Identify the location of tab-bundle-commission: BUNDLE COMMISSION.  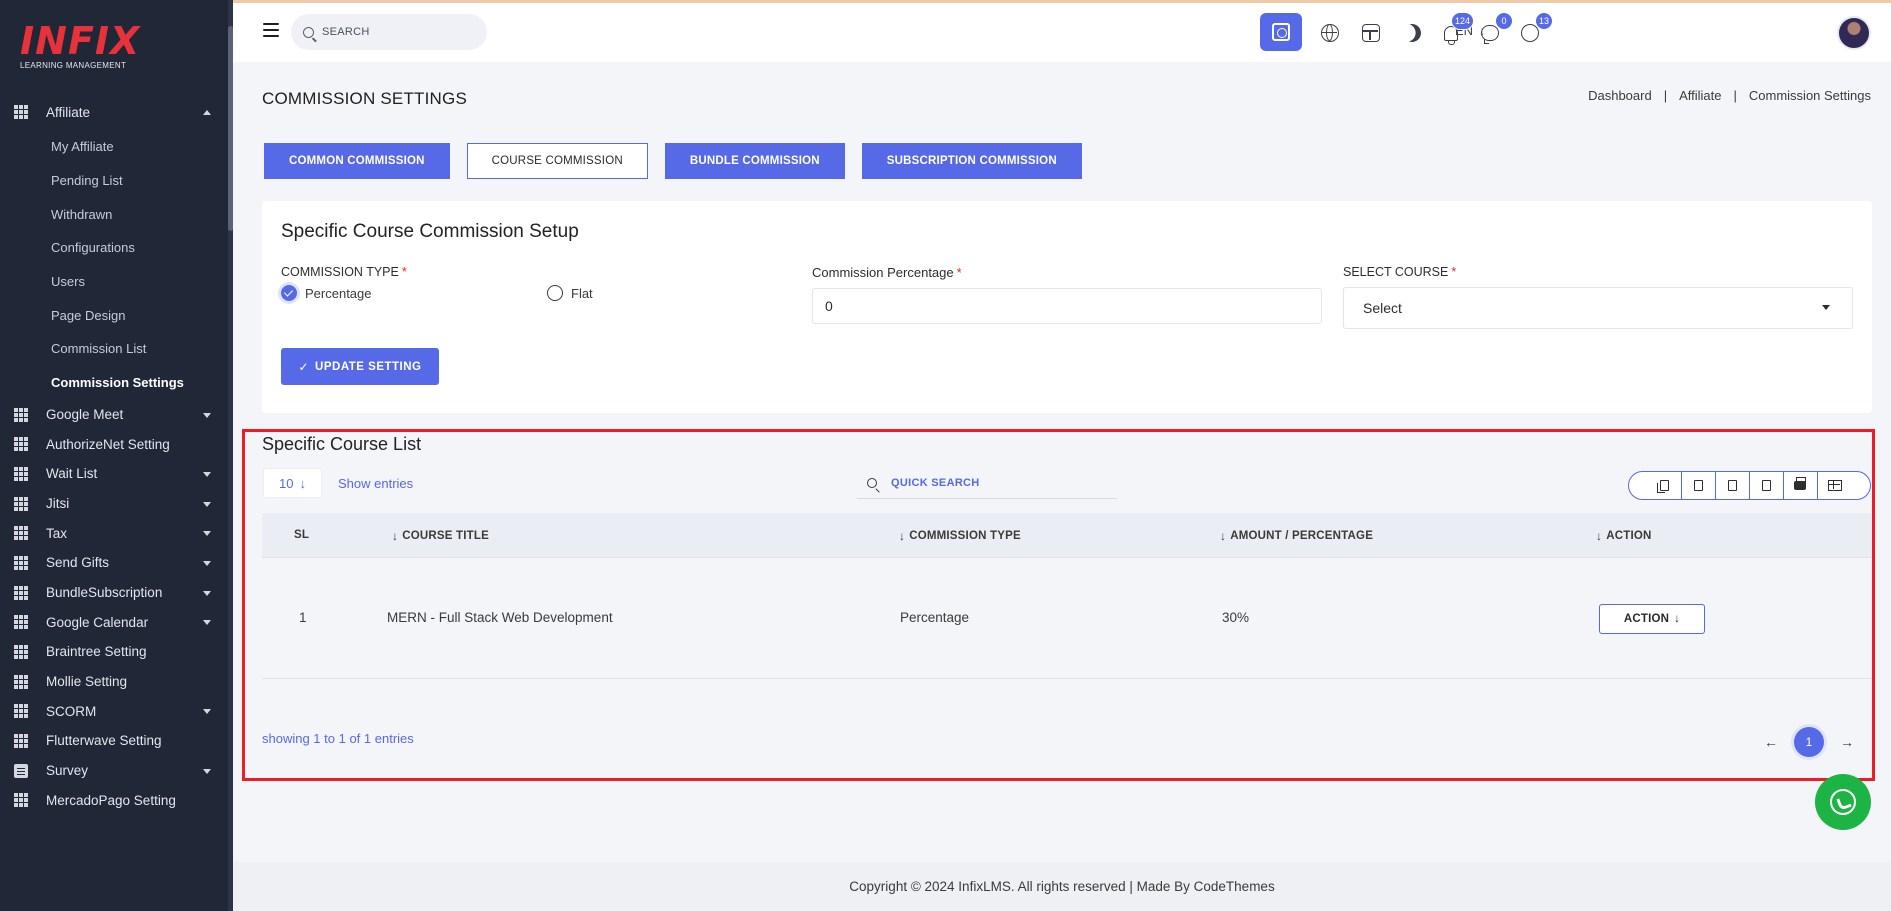
(754, 161).